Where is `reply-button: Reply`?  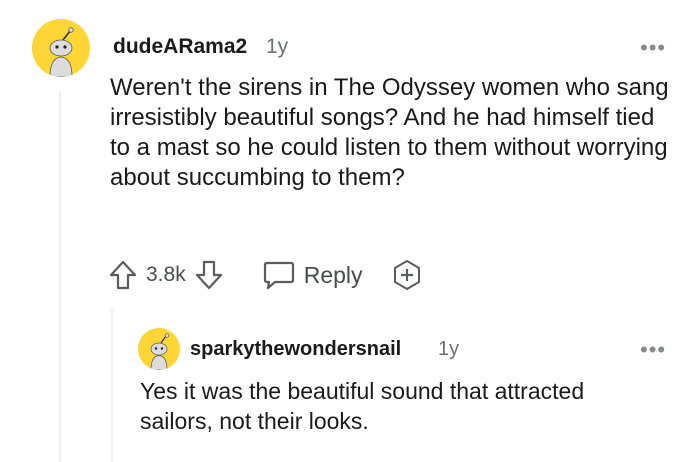
reply-button: Reply is located at coordinates (312, 275).